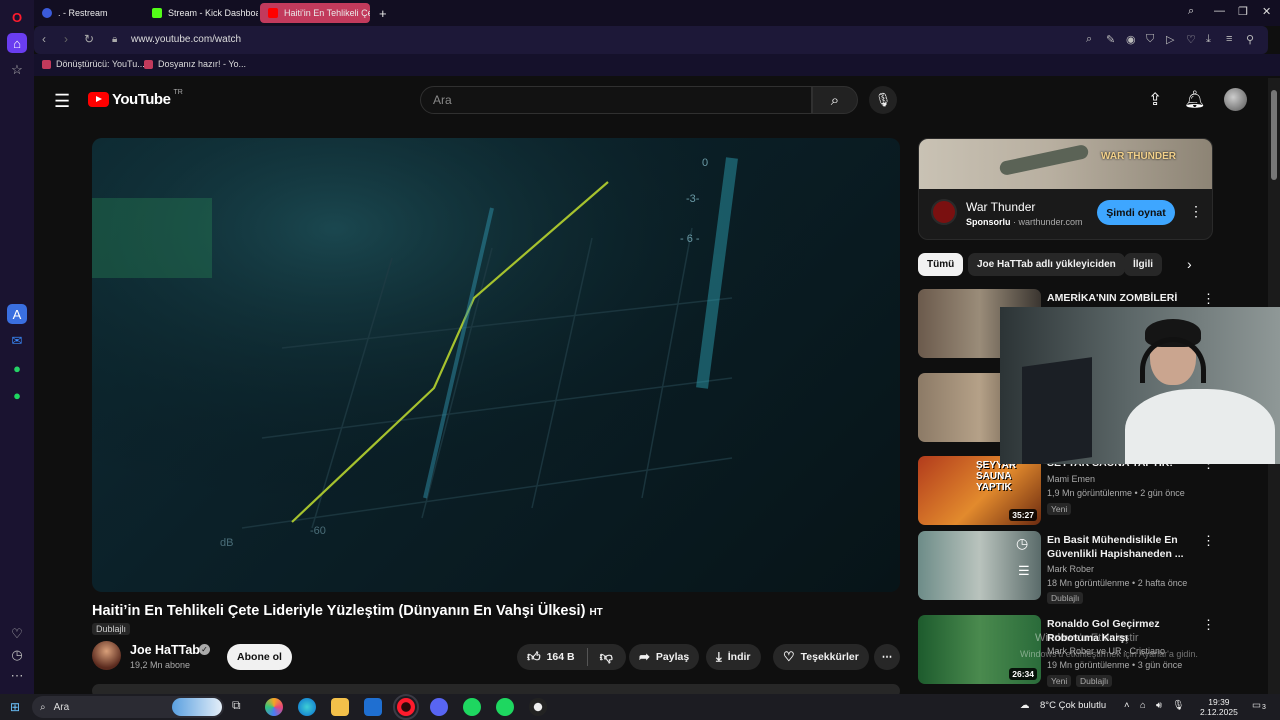 This screenshot has height=720, width=1280. What do you see at coordinates (1208, 39) in the screenshot?
I see `download-icon: ⤓` at bounding box center [1208, 39].